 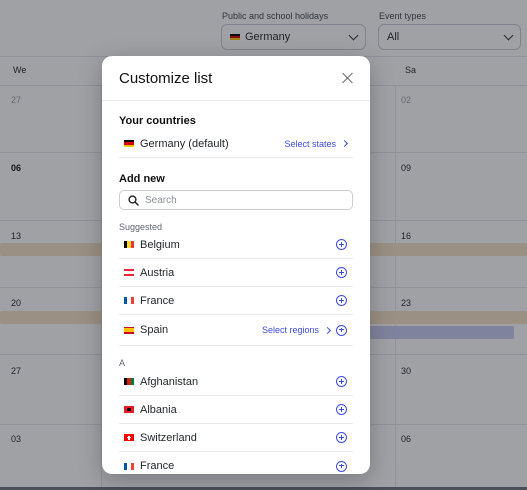 I want to click on albania-flag-icon, so click(x=129, y=409).